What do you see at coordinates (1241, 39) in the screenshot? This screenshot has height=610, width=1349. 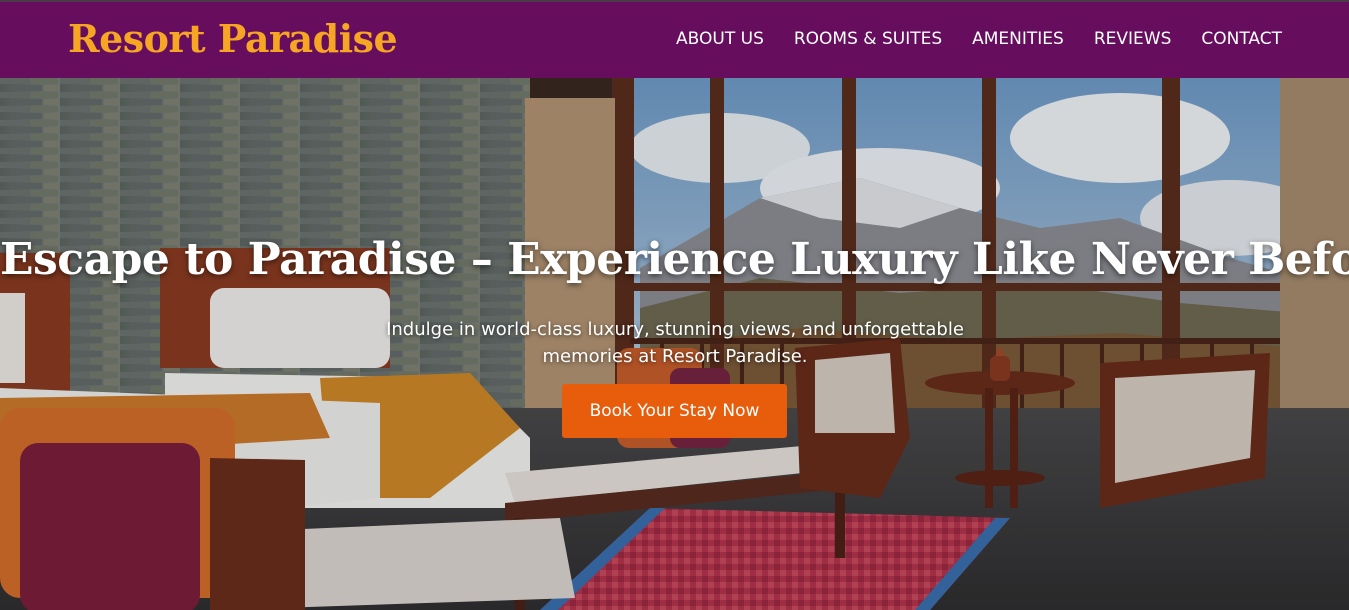 I see `nav-link-contact: CONTACT` at bounding box center [1241, 39].